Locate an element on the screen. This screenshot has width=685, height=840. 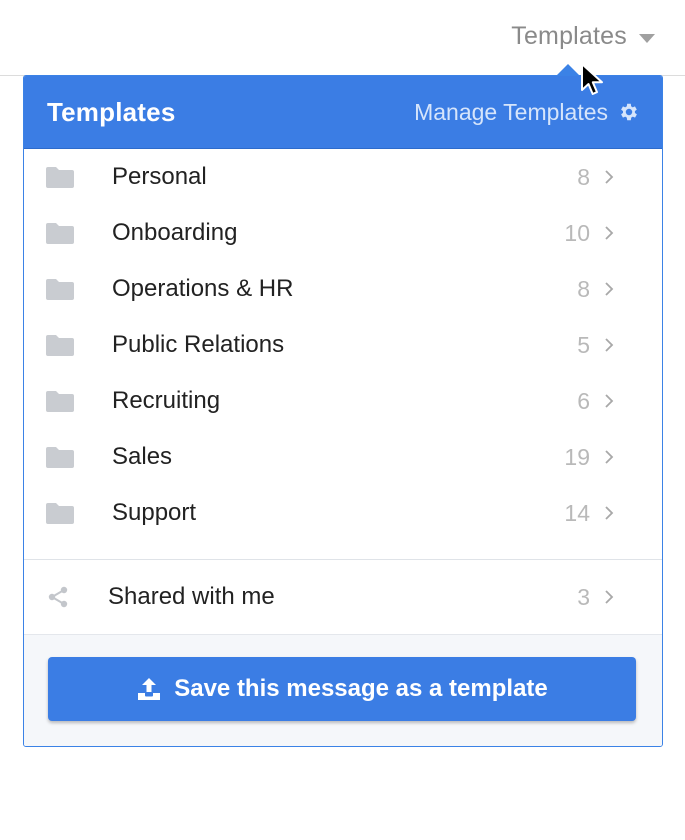
panel-title: Templates is located at coordinates (111, 111).